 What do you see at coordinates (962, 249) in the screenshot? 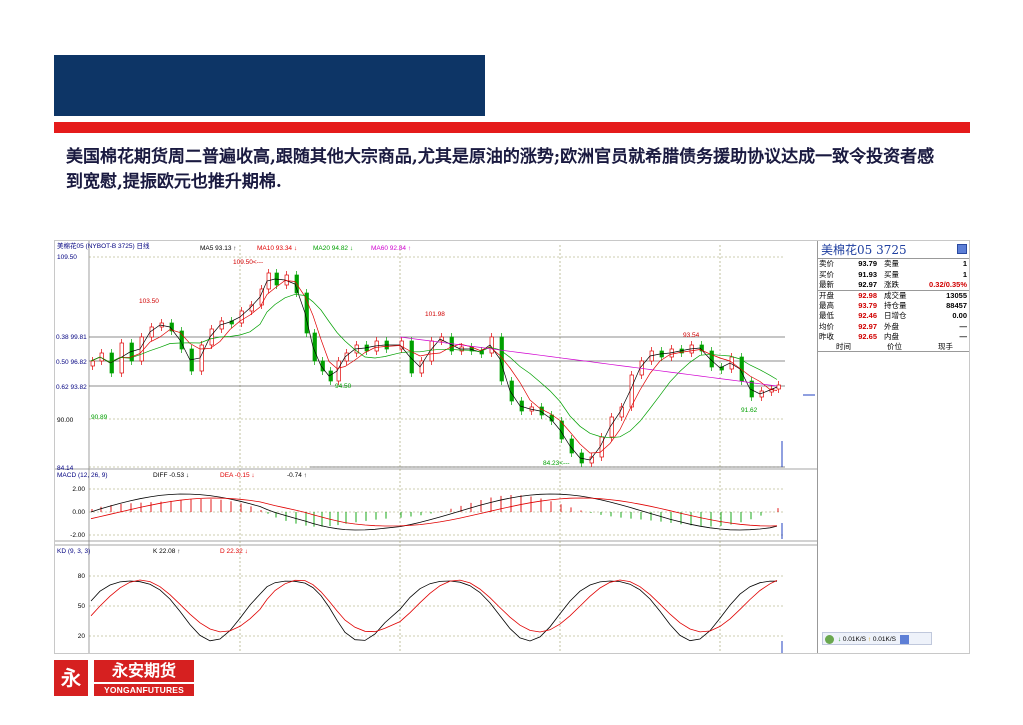
I see `panel-toggle-icon` at bounding box center [962, 249].